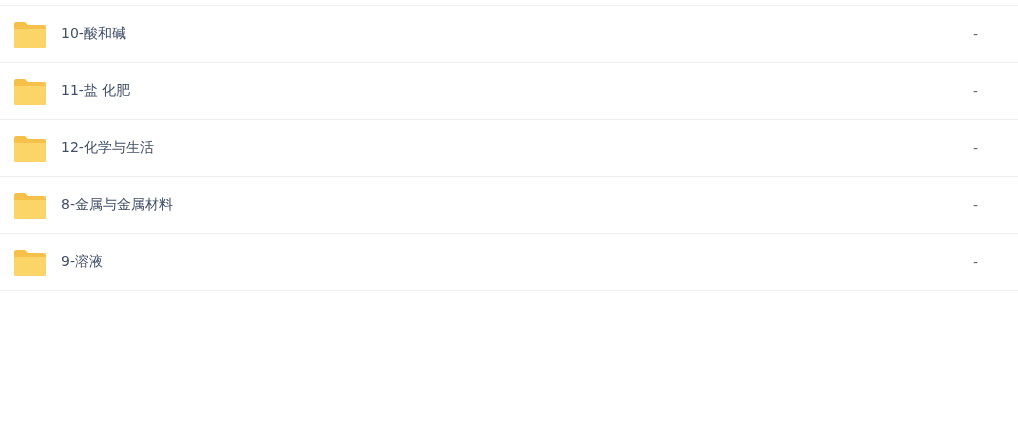 The height and width of the screenshot is (447, 1018). Describe the element at coordinates (517, 34) in the screenshot. I see `folder-name: 10-酸和碱` at that location.